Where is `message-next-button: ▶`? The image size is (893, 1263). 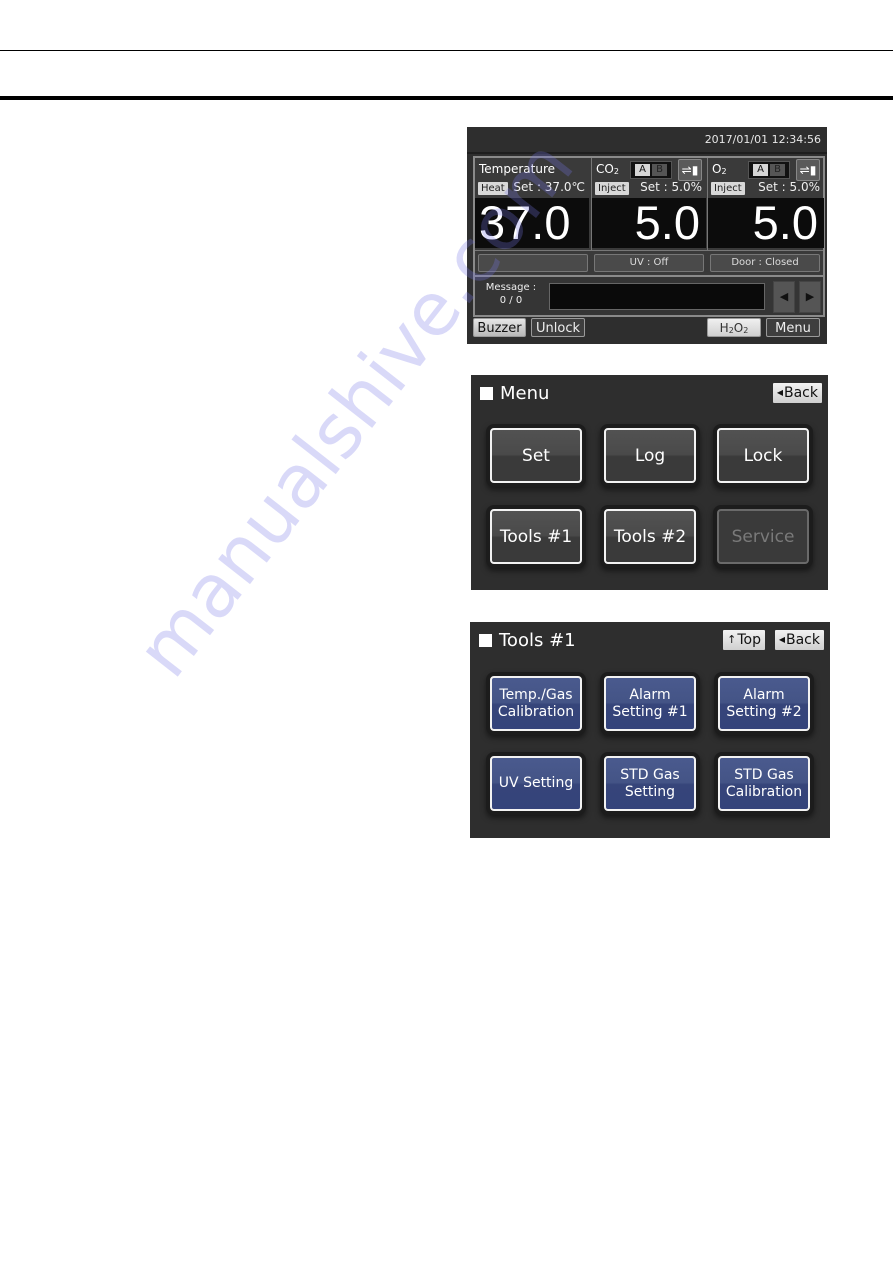 message-next-button: ▶ is located at coordinates (810, 297).